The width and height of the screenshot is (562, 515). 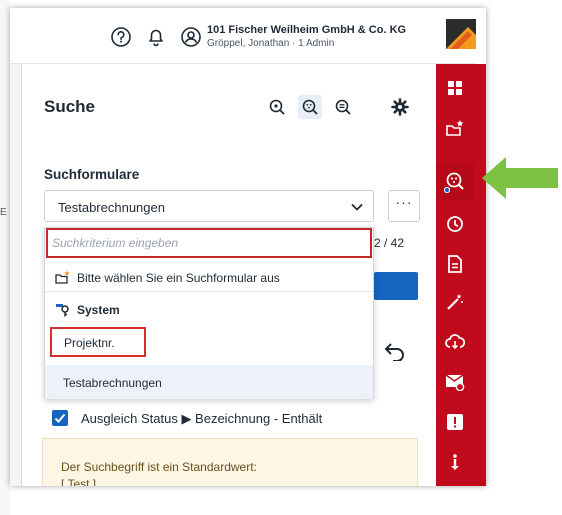 What do you see at coordinates (343, 107) in the screenshot?
I see `search-list-icon` at bounding box center [343, 107].